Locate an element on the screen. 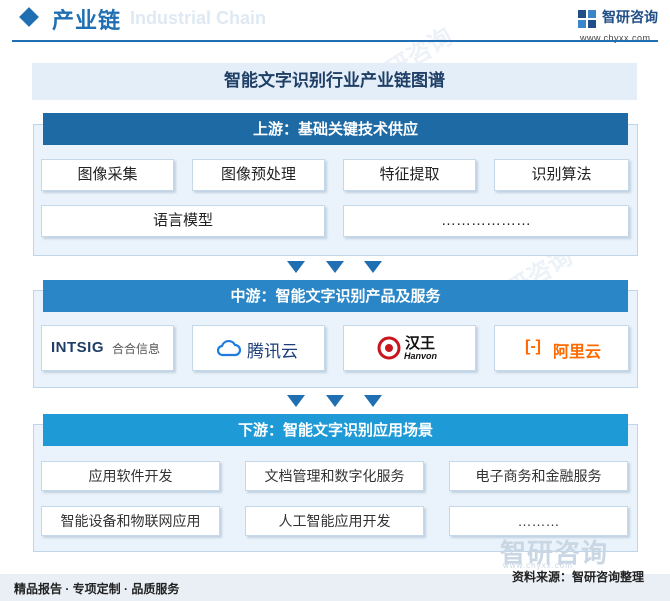 This screenshot has height=601, width=670. aliyun-logo: [-] 阿里云 is located at coordinates (561, 348).